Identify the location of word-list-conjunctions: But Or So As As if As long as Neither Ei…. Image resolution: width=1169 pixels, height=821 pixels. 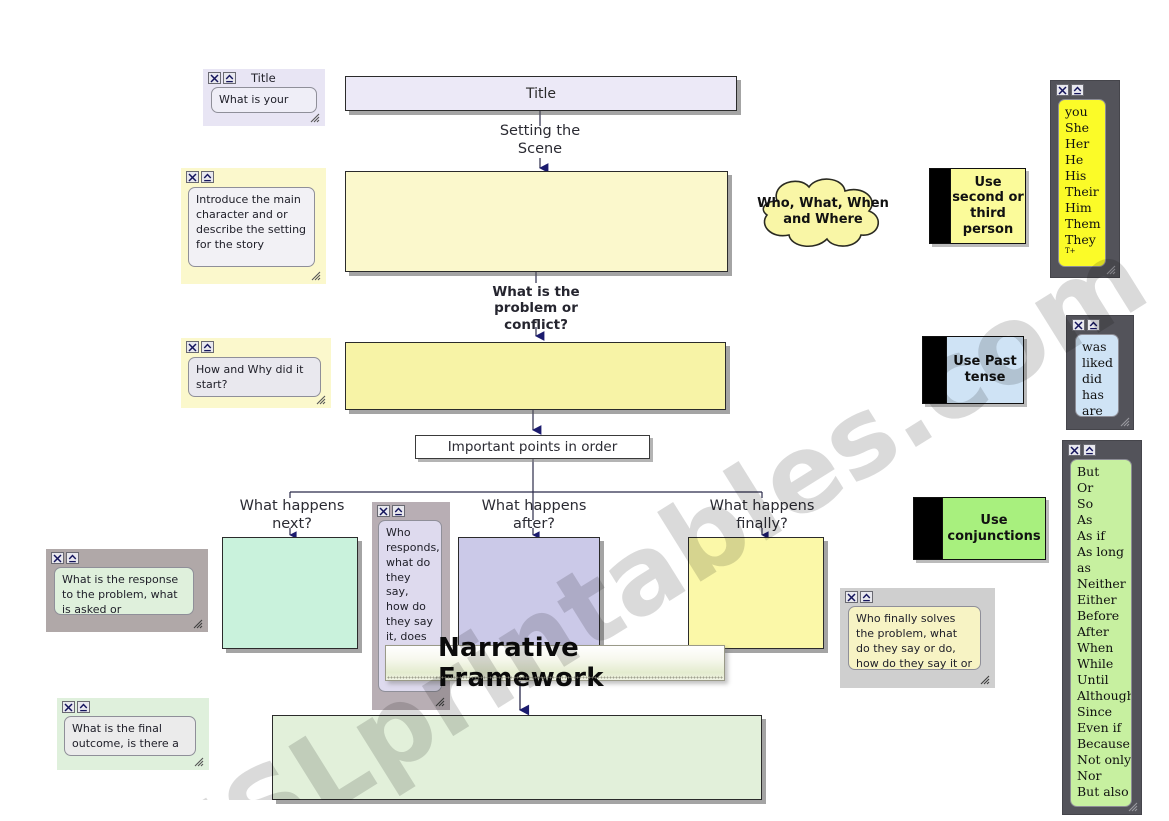
(1102, 627).